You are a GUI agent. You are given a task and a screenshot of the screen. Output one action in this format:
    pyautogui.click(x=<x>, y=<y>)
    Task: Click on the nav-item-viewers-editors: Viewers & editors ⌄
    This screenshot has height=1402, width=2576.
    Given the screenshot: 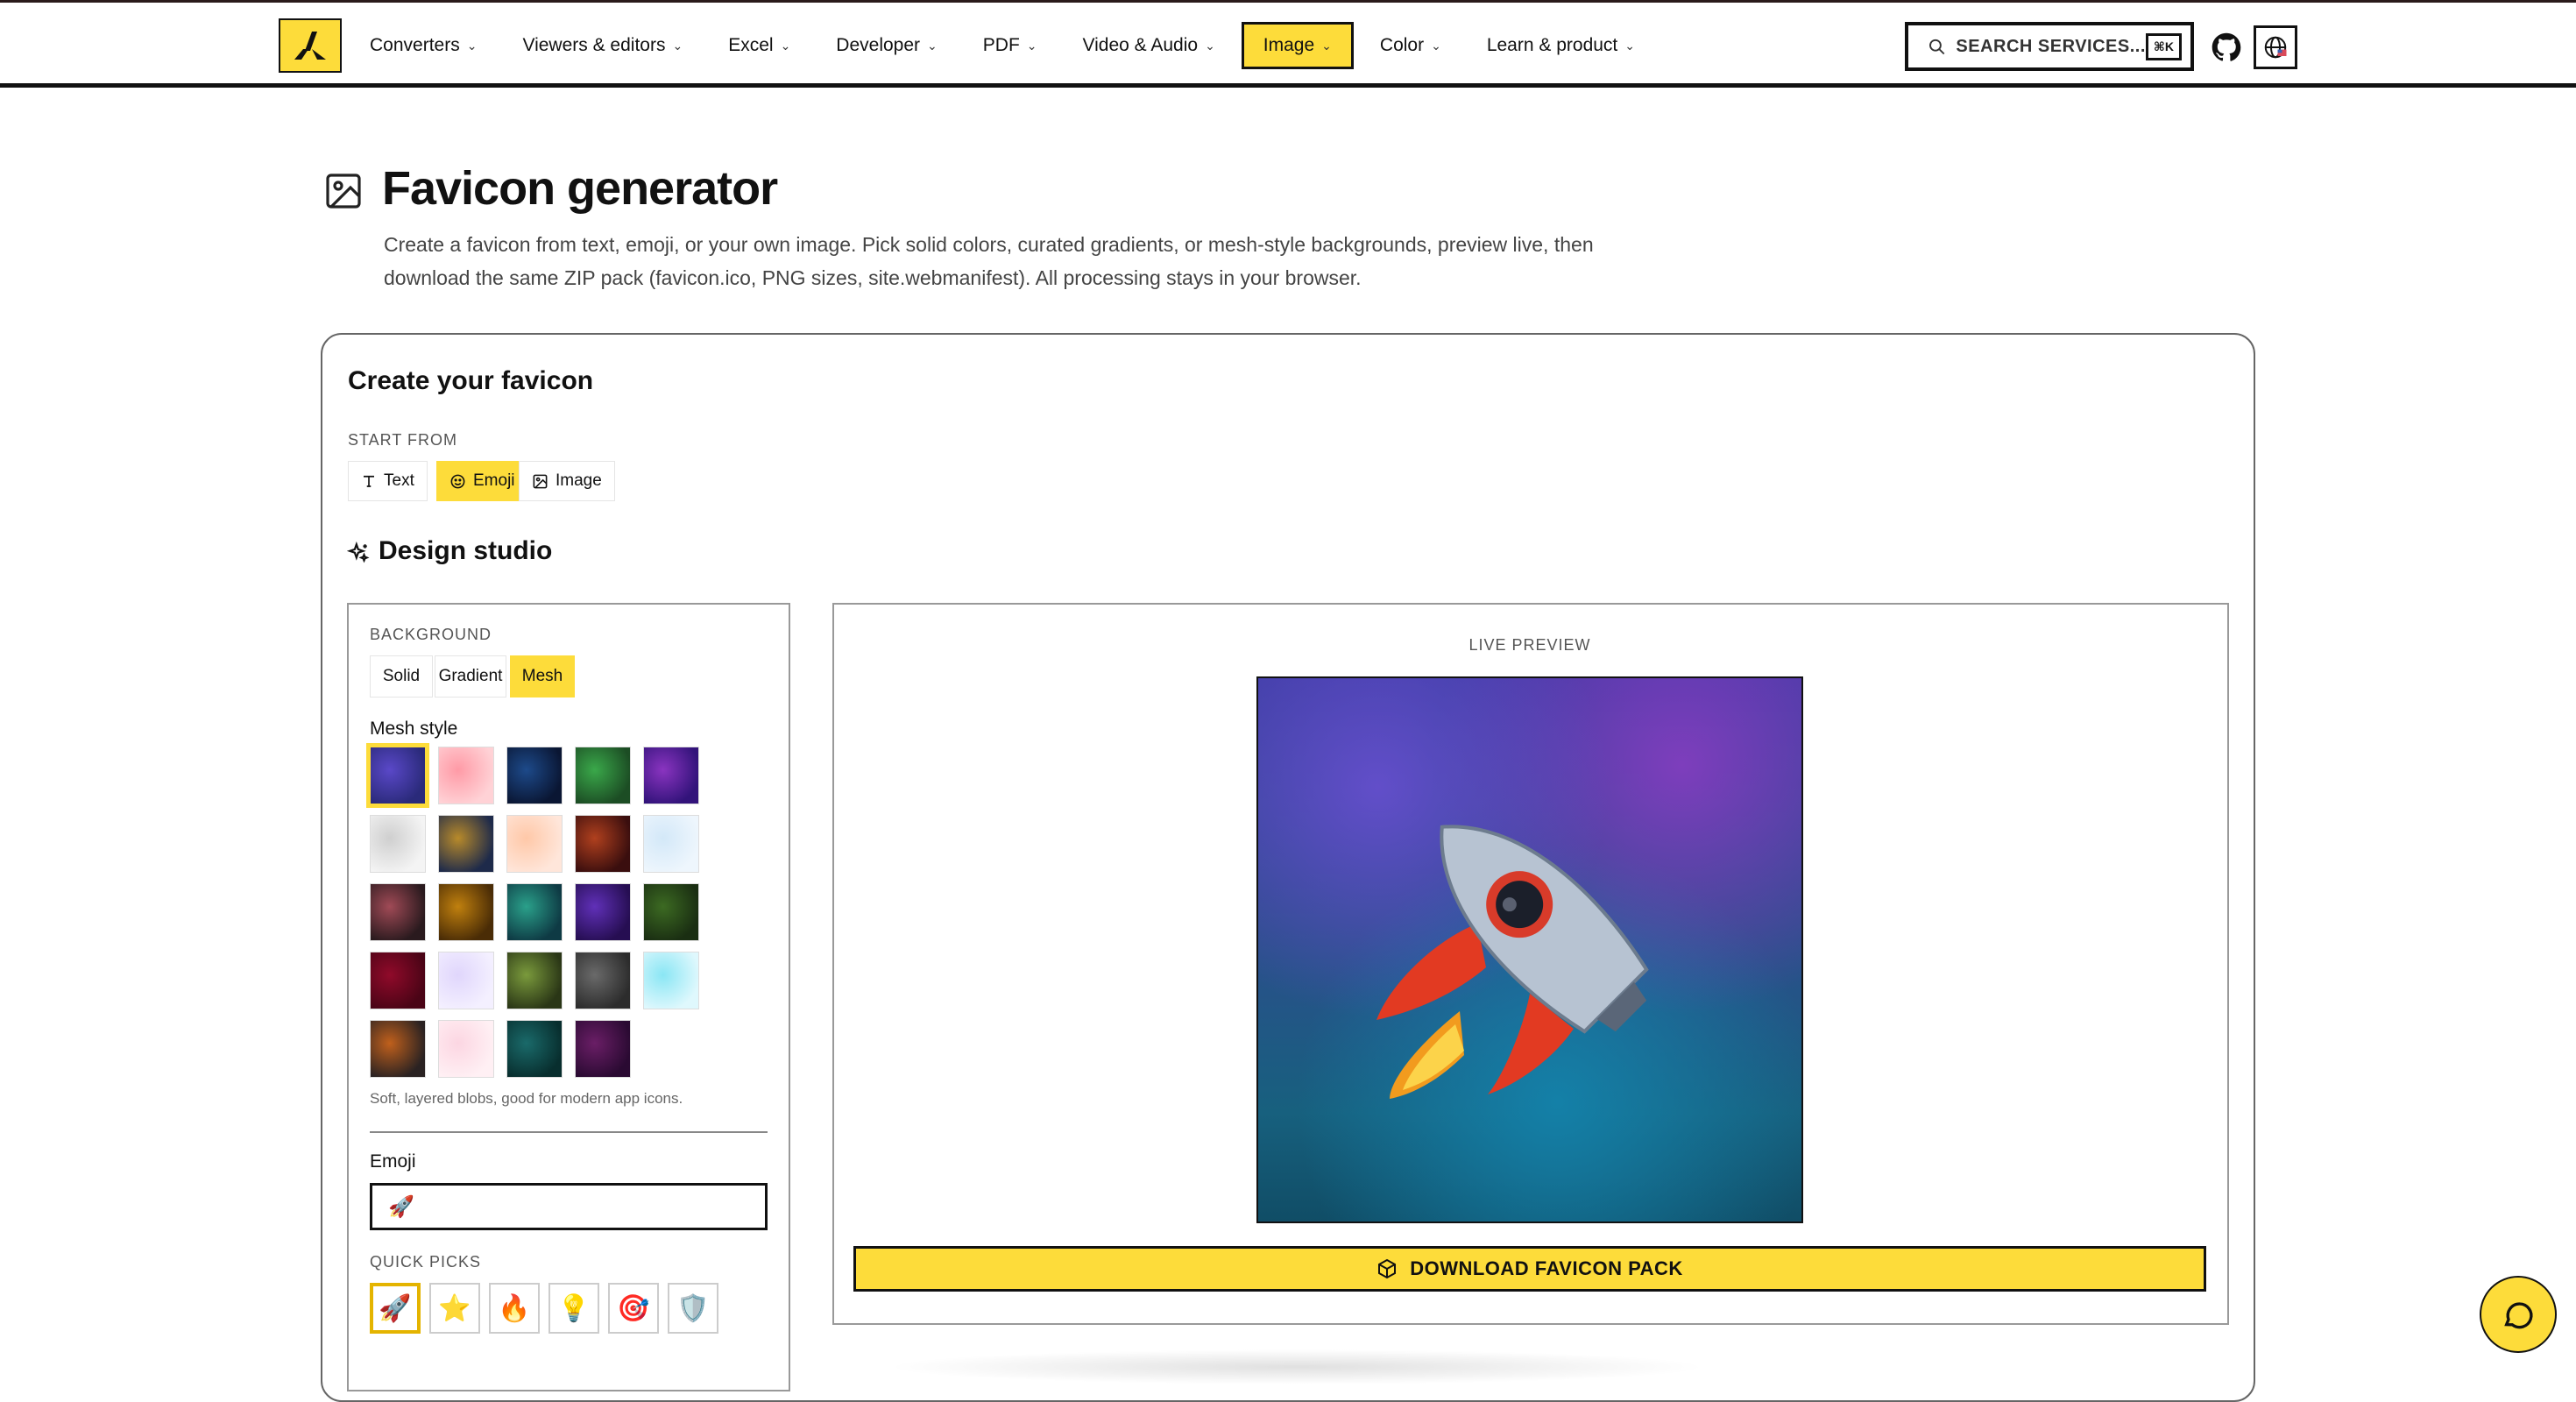 What is the action you would take?
    pyautogui.click(x=602, y=45)
    